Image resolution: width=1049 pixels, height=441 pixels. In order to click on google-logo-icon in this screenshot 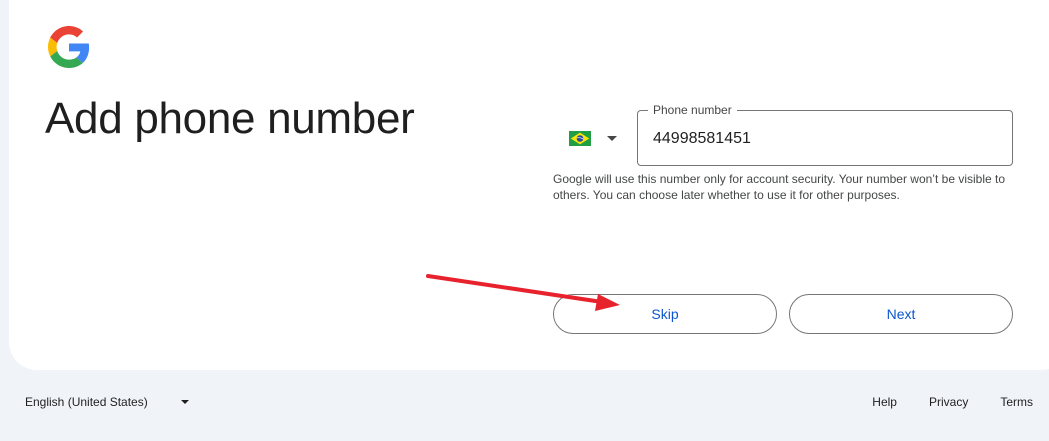, I will do `click(69, 47)`.